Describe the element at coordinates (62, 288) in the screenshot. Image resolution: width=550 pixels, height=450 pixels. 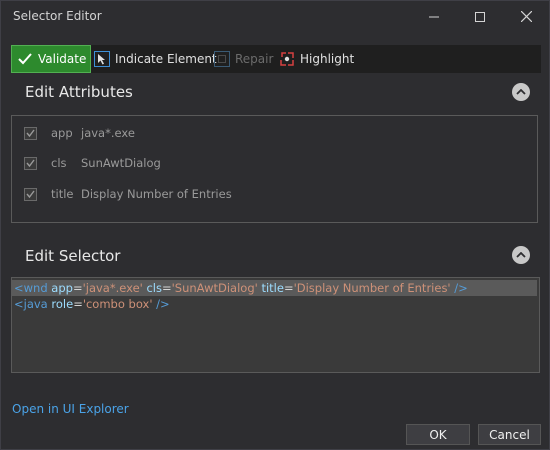
I see `selector-attr-name: app` at that location.